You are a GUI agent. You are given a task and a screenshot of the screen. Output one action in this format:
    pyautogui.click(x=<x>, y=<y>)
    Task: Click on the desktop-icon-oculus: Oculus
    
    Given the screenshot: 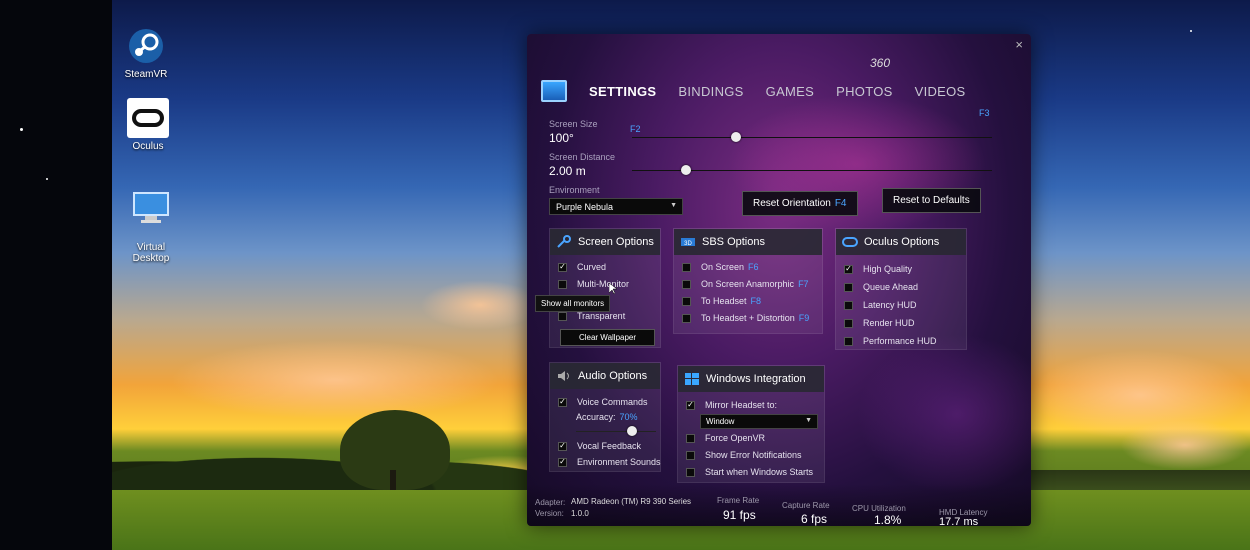 What is the action you would take?
    pyautogui.click(x=148, y=125)
    